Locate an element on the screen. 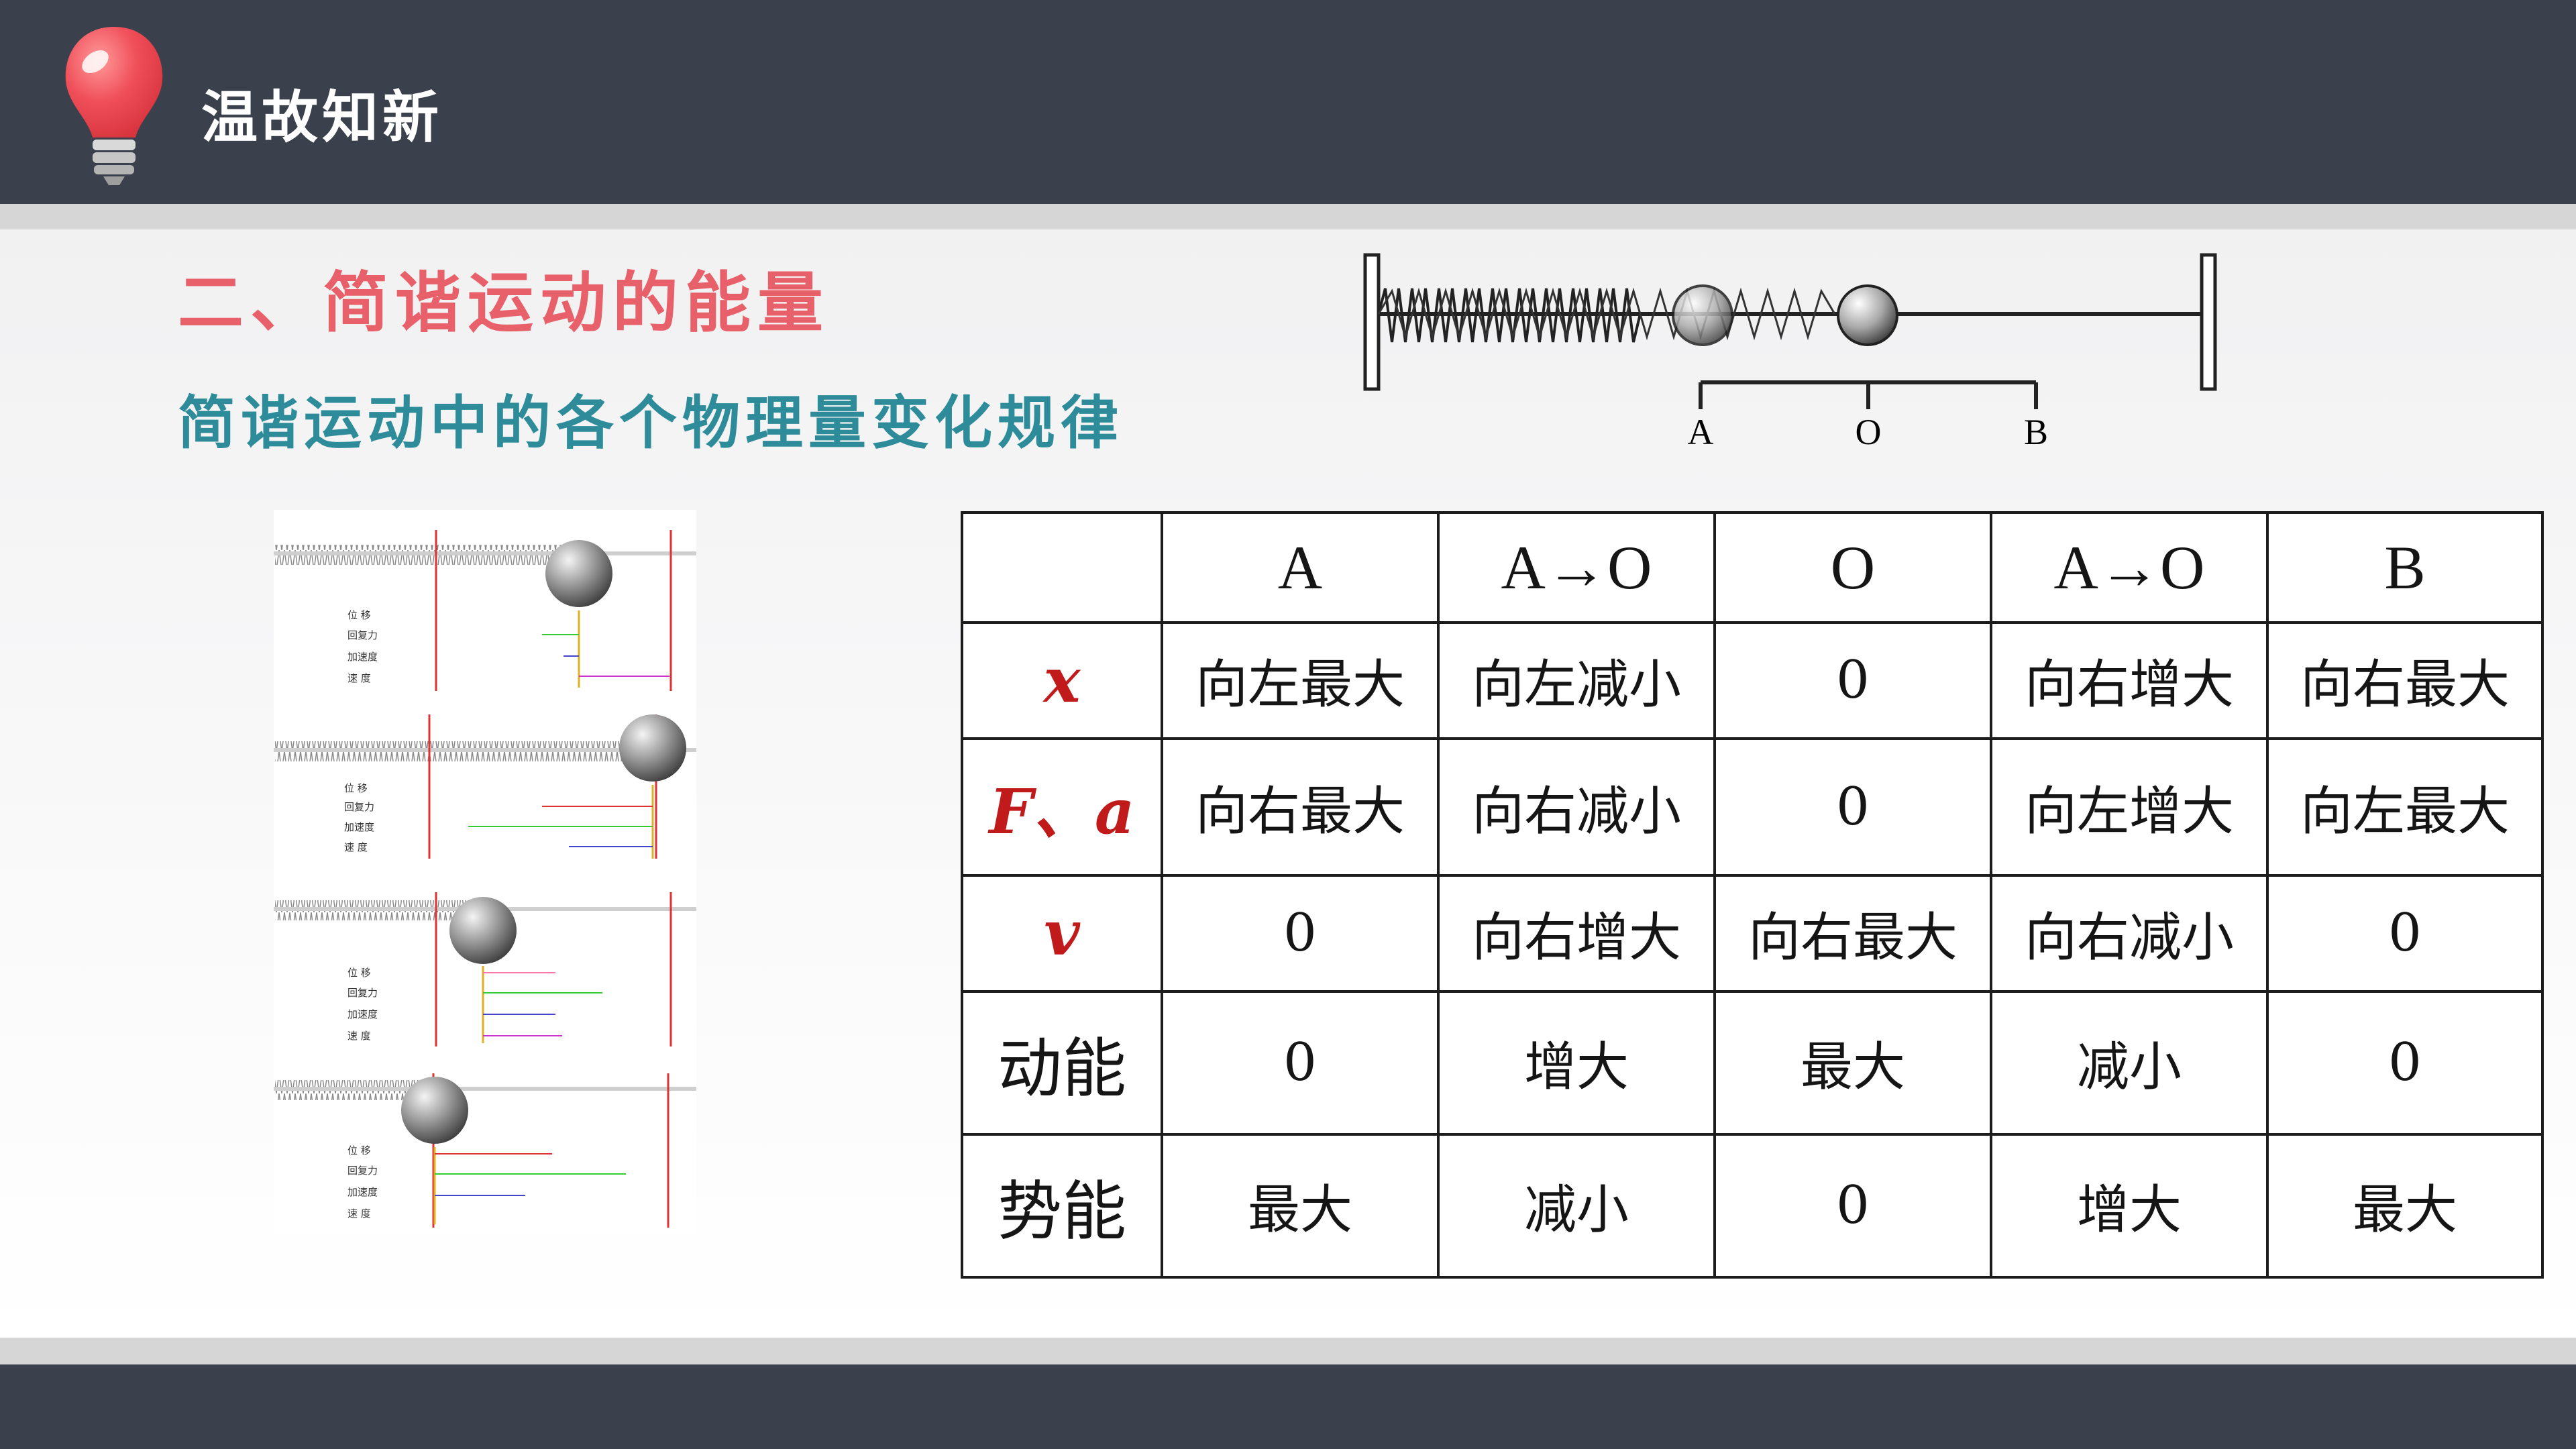 The image size is (2576, 1449). panel-3-label-4: 速 度 is located at coordinates (359, 1036).